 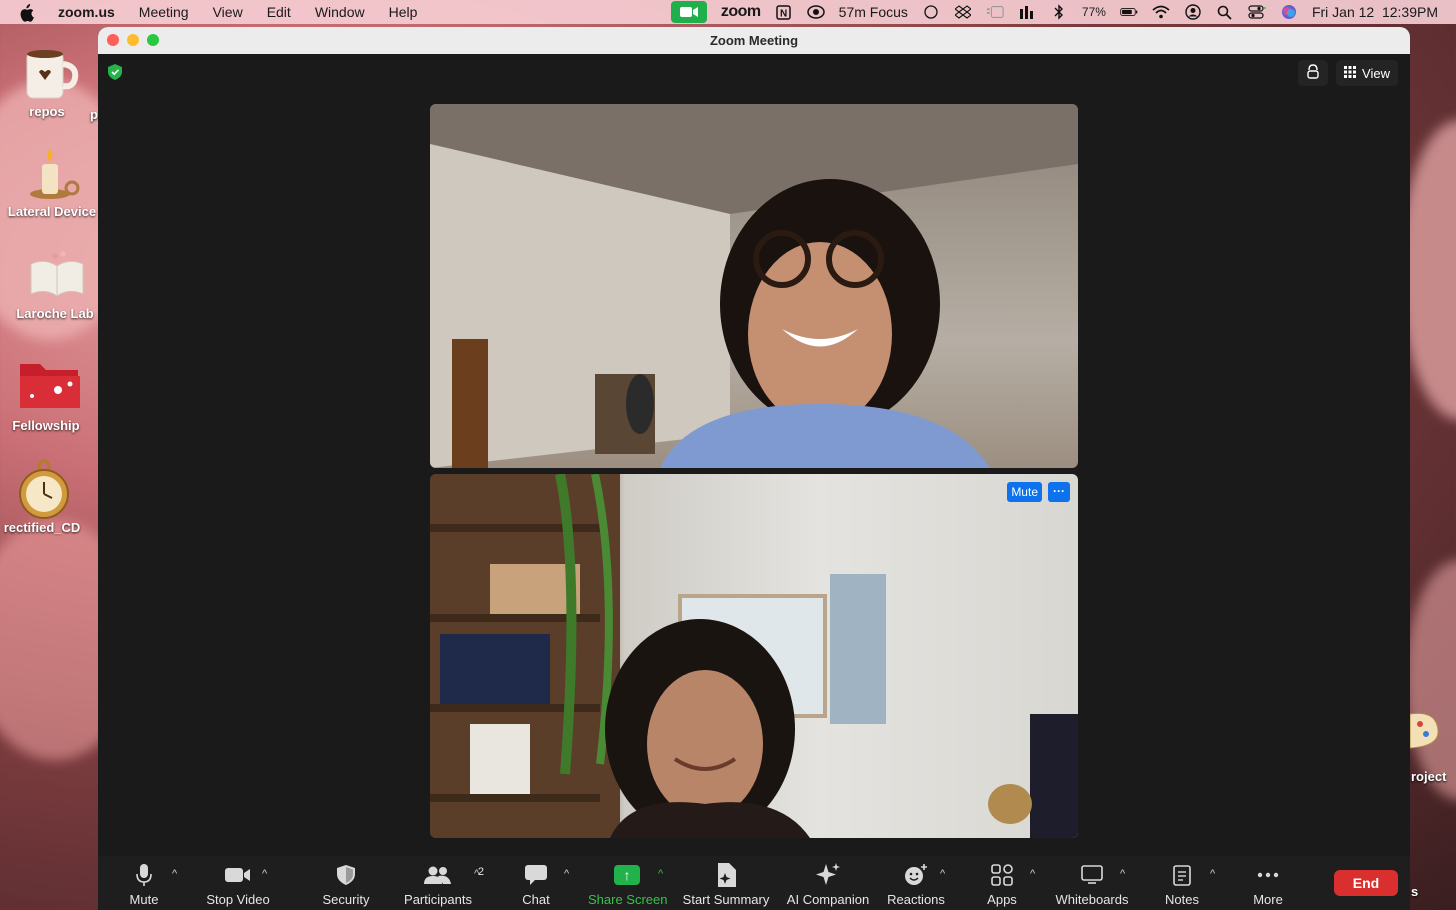 I want to click on tile-mute-button: Mute, so click(x=1024, y=492).